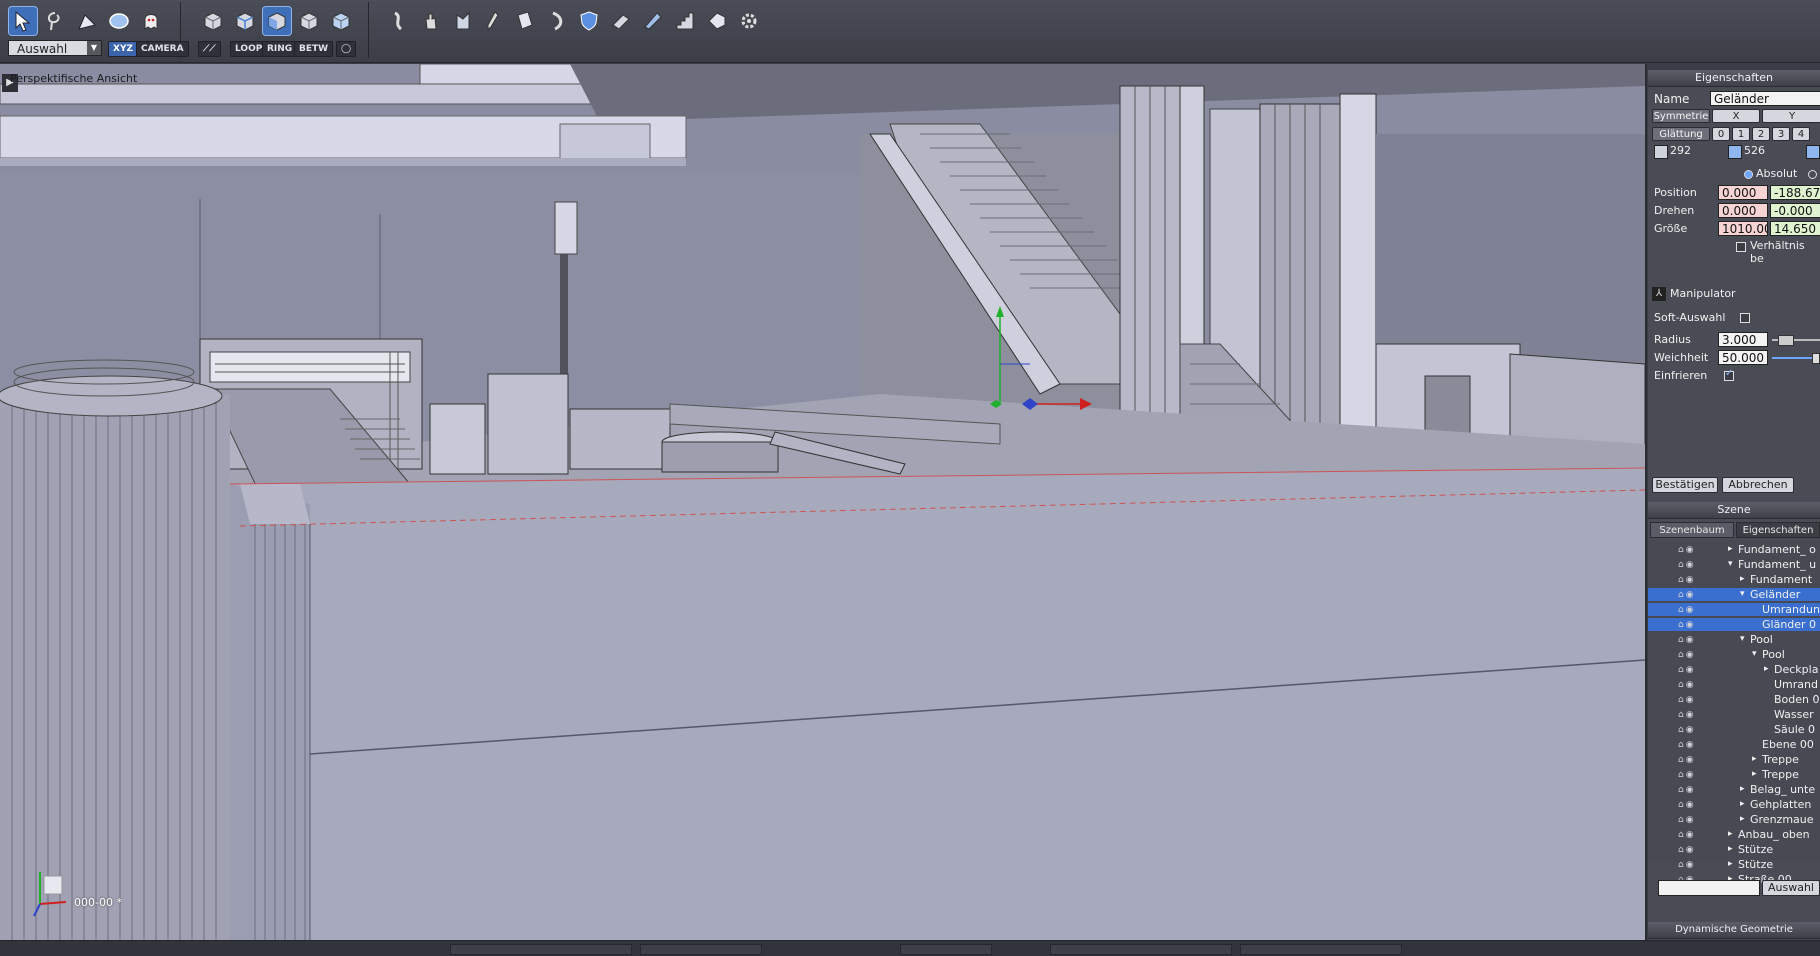 Image resolution: width=1820 pixels, height=956 pixels. I want to click on cube-vertex-icon, so click(213, 21).